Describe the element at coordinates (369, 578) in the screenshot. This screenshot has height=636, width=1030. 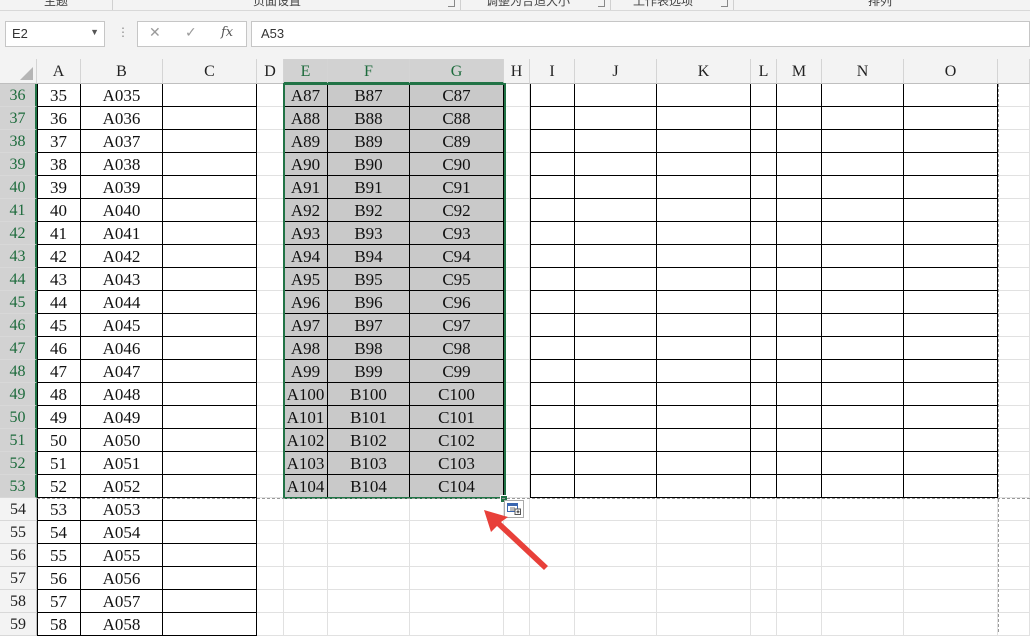
I see `cell-f57` at that location.